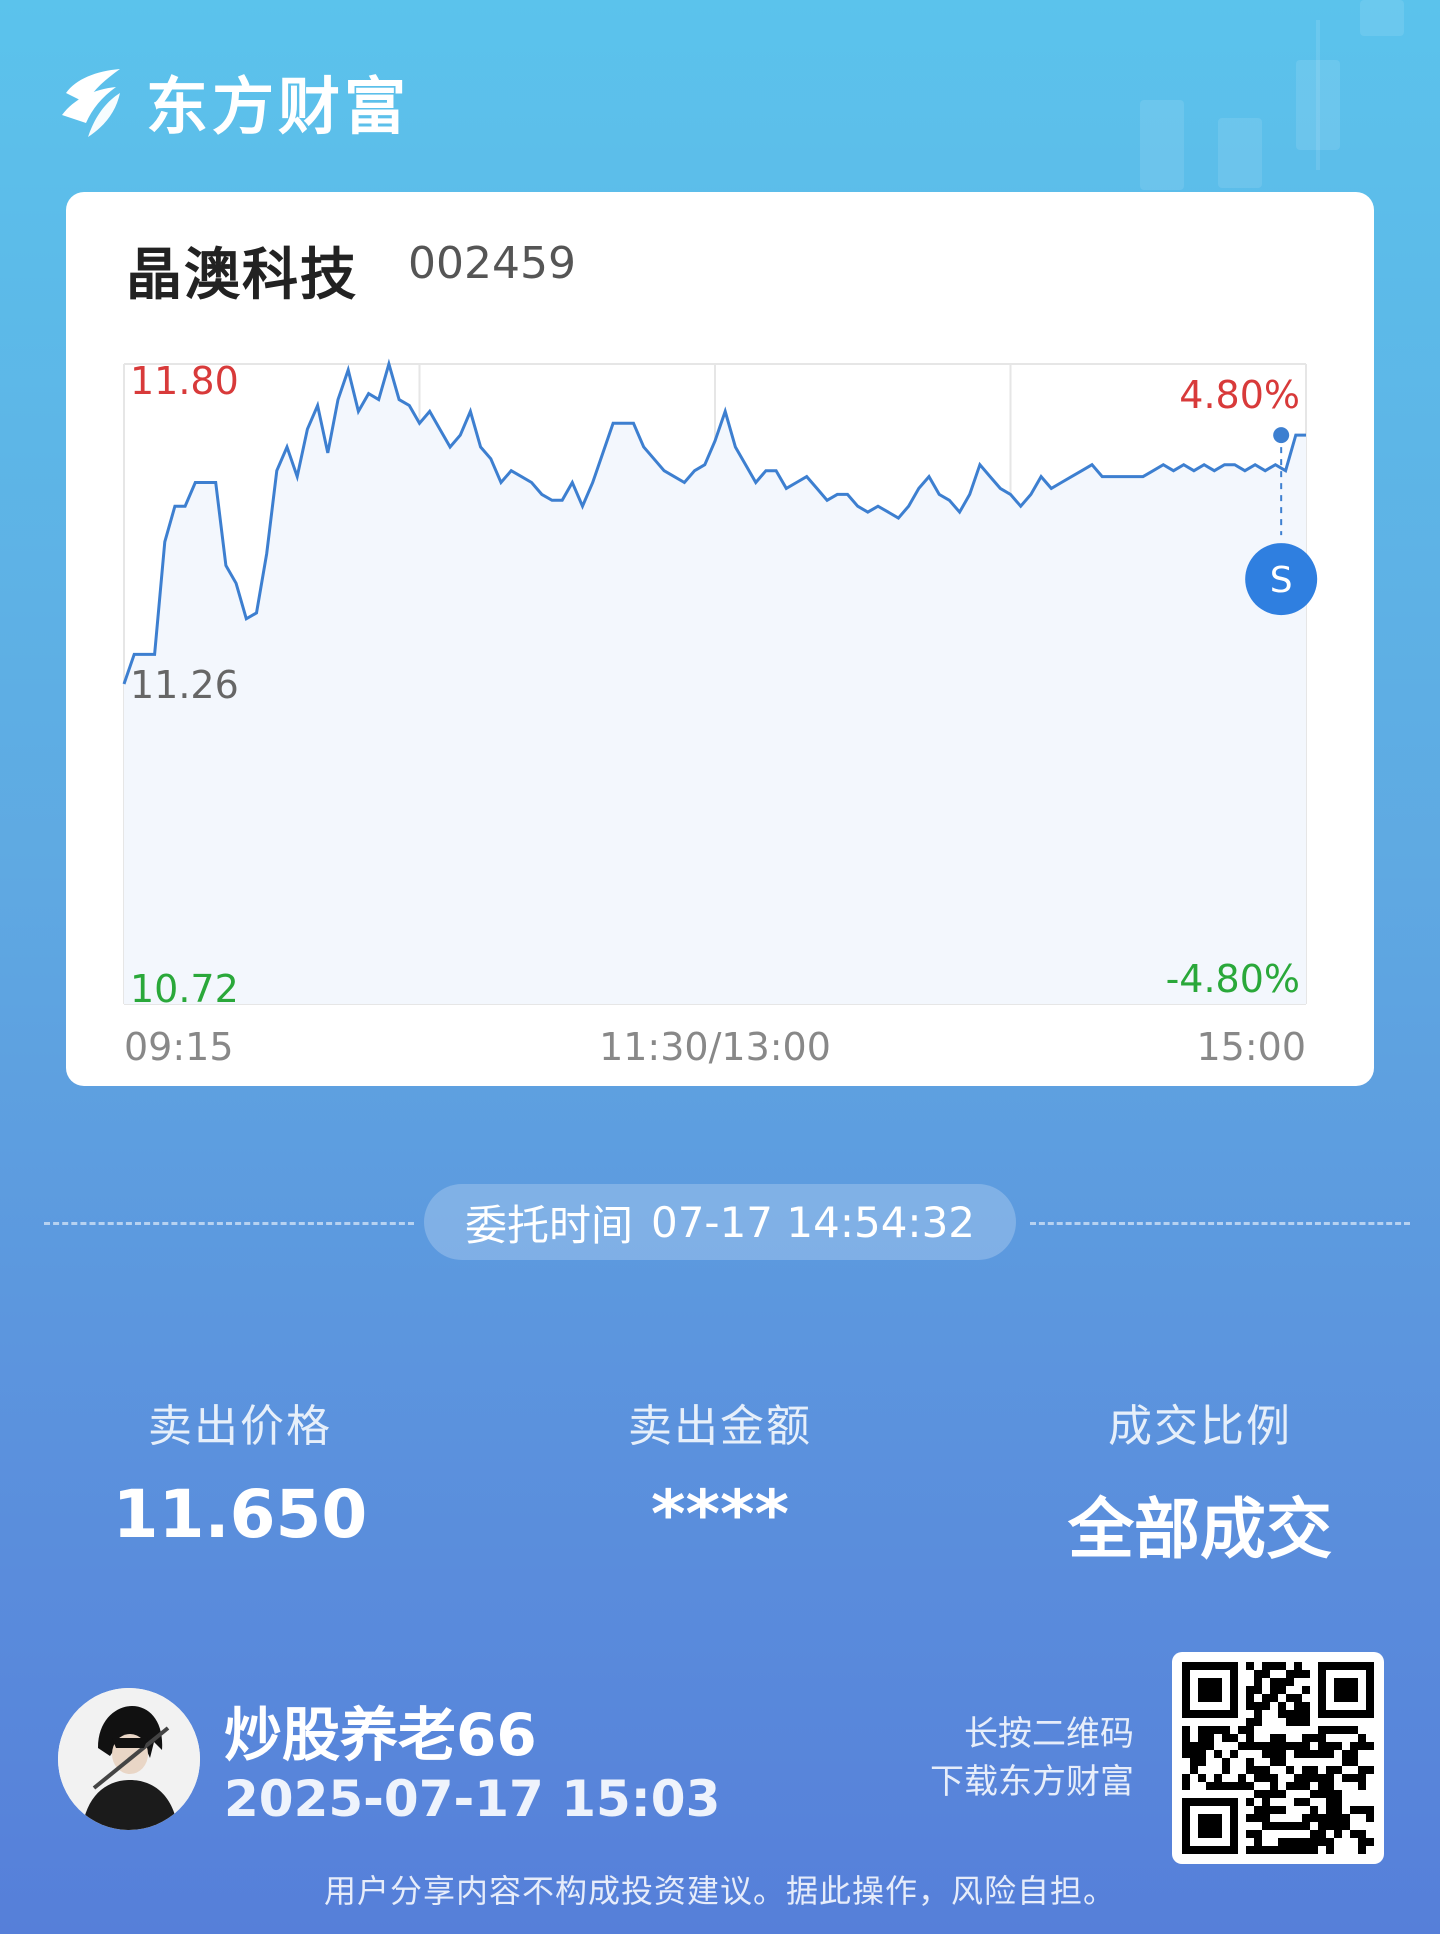 Image resolution: width=1440 pixels, height=1934 pixels. What do you see at coordinates (179, 1047) in the screenshot?
I see `x-label-open: 09:15` at bounding box center [179, 1047].